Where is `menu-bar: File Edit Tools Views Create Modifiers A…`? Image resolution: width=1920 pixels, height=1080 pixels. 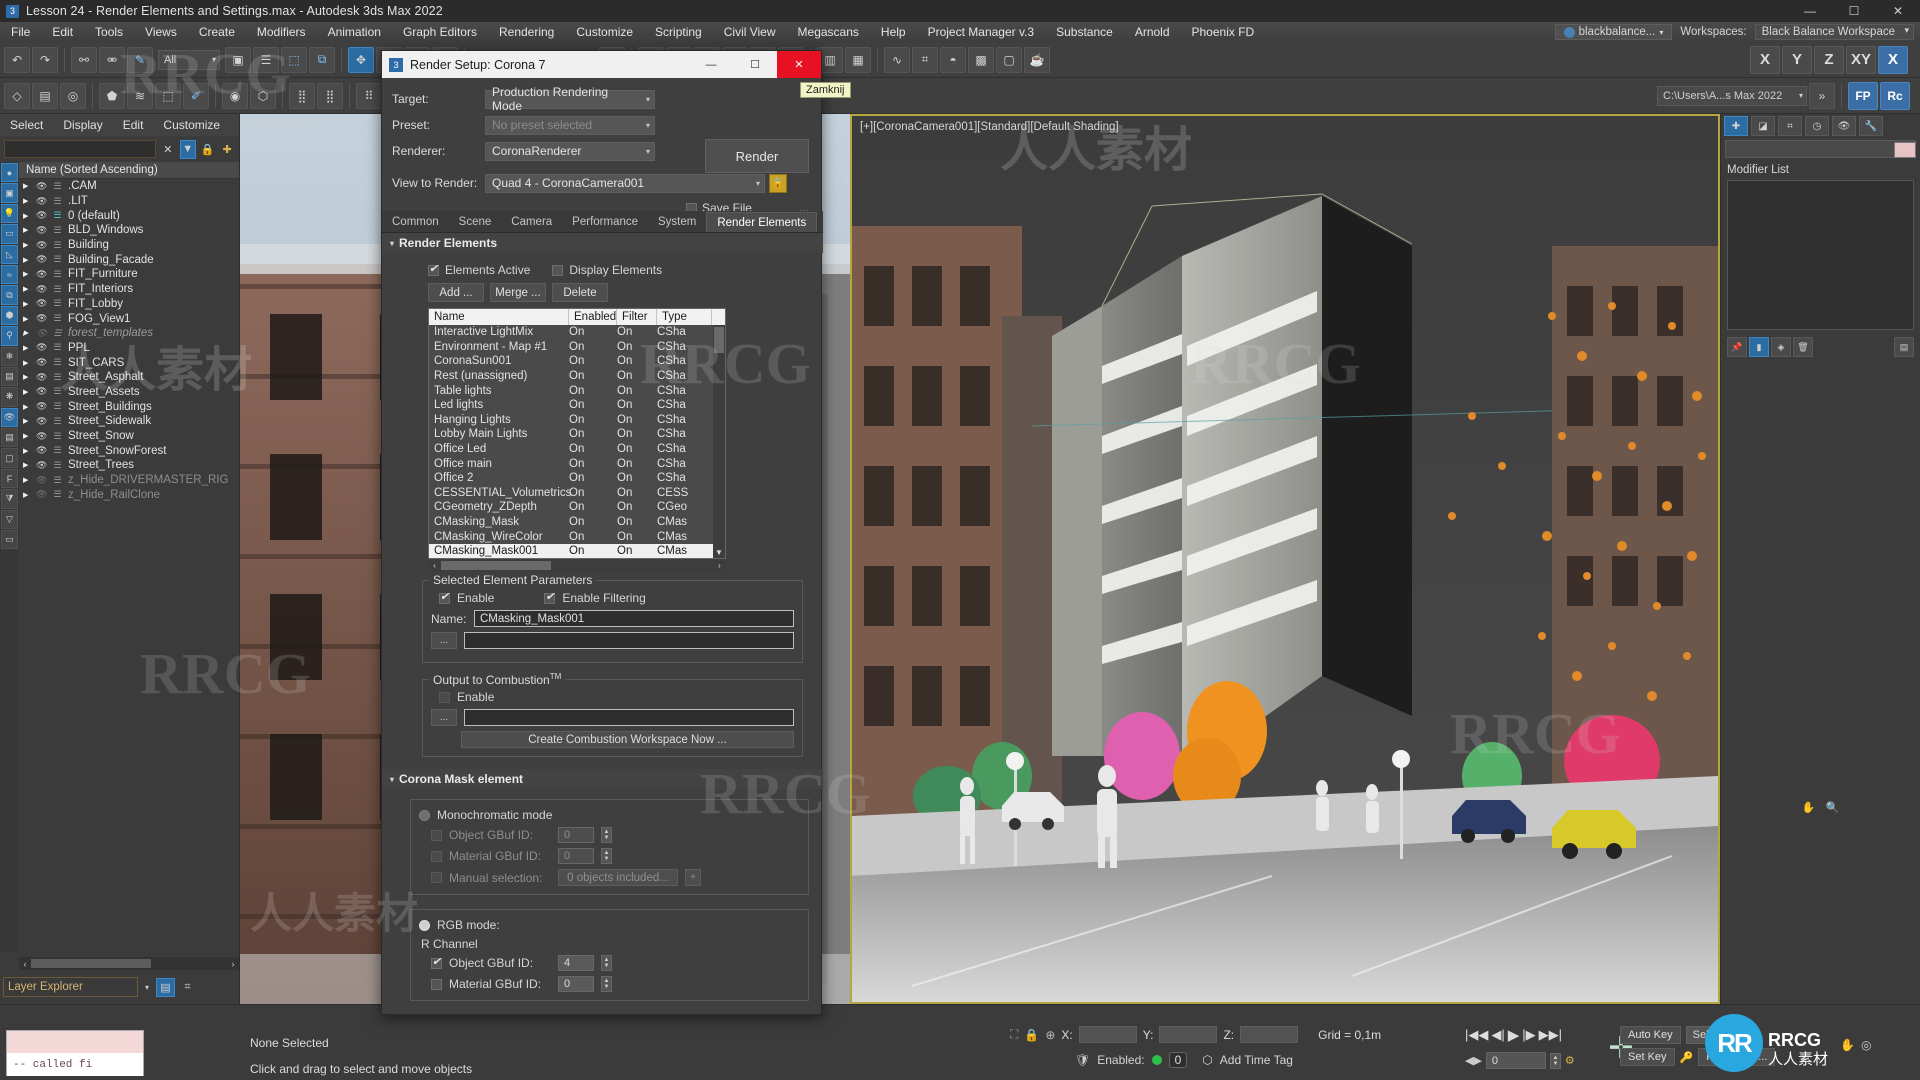 menu-bar: File Edit Tools Views Create Modifiers A… is located at coordinates (960, 32).